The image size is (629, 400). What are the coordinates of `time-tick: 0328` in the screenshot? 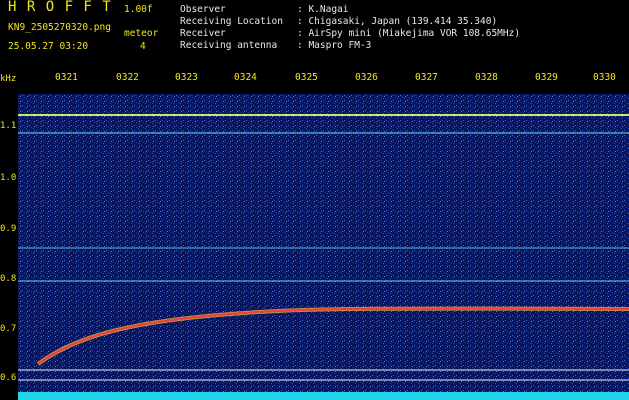 It's located at (486, 77).